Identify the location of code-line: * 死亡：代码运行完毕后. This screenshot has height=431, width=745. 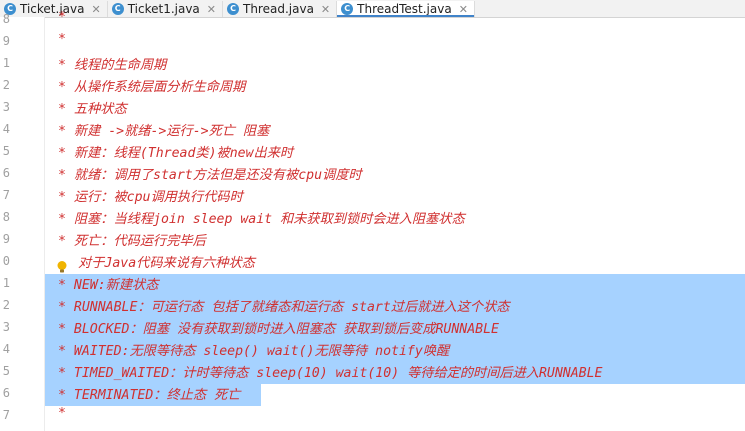
(132, 241).